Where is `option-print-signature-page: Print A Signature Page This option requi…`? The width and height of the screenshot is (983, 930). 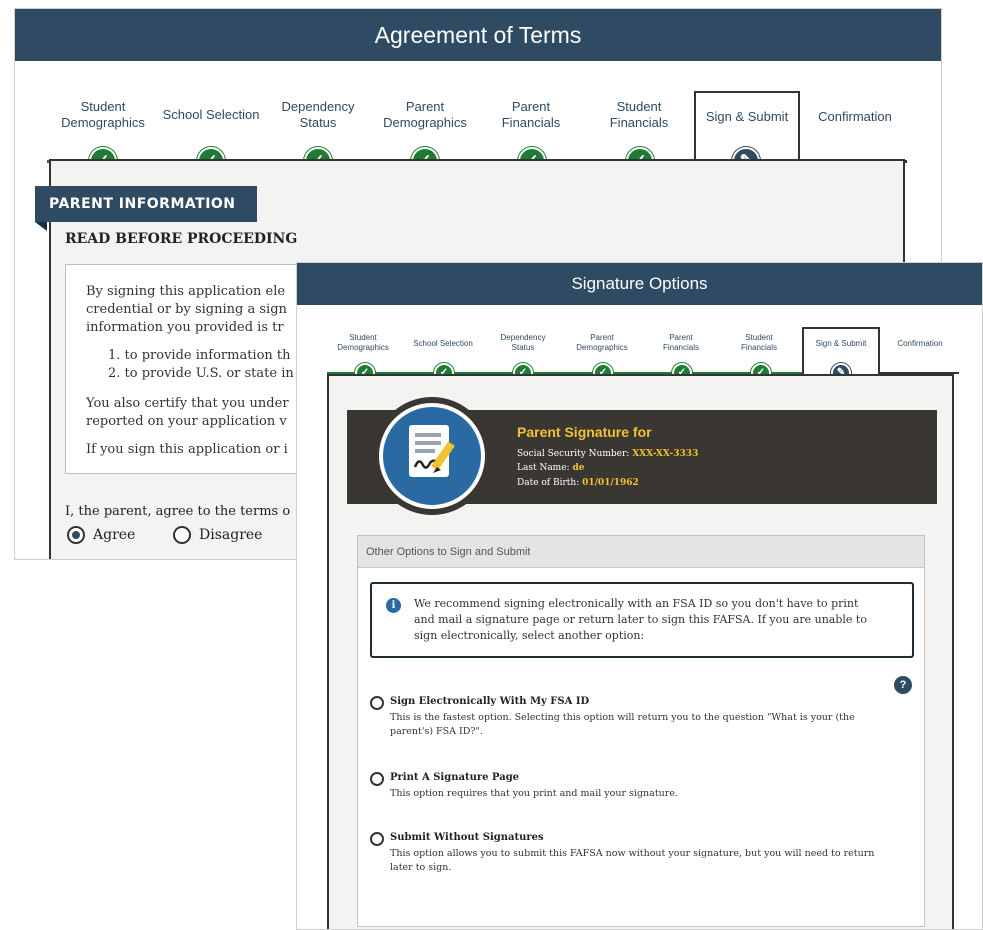
option-print-signature-page: Print A Signature Page This option requi… is located at coordinates (640, 789).